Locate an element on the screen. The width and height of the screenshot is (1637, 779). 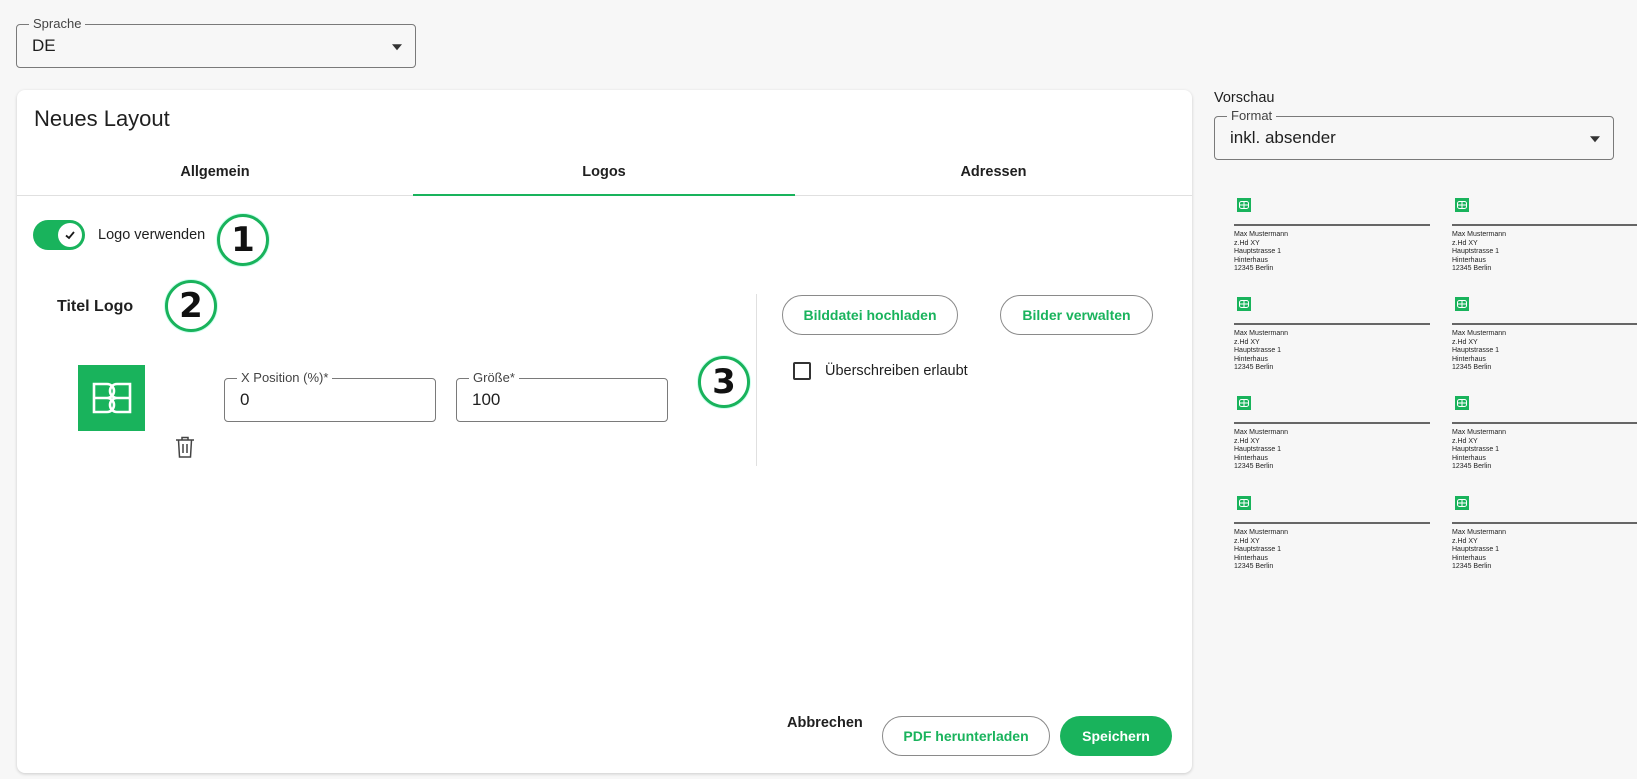
x-position-label: X Position (%)* is located at coordinates (285, 378).